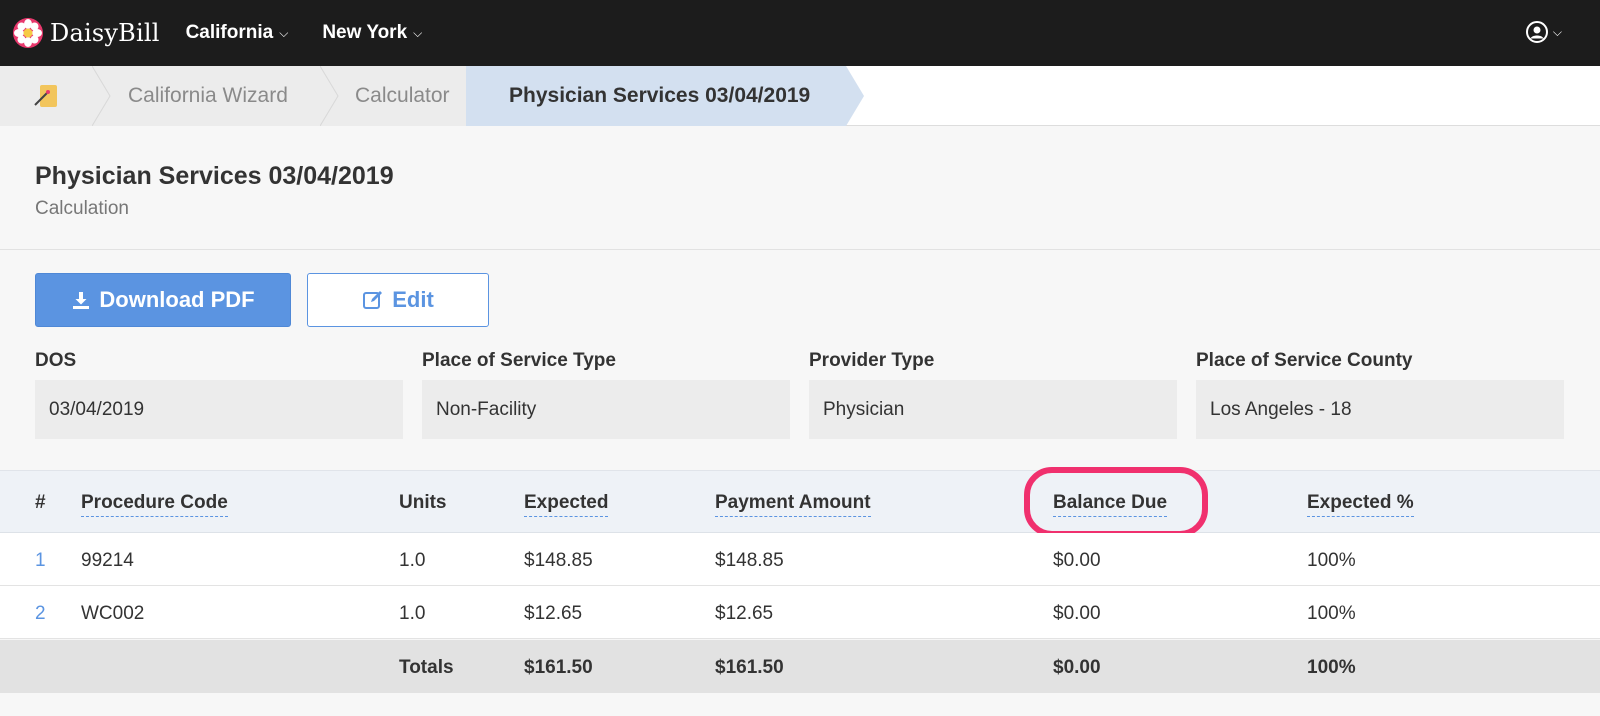 This screenshot has width=1600, height=716. What do you see at coordinates (40, 502) in the screenshot?
I see `column-header-number: #` at bounding box center [40, 502].